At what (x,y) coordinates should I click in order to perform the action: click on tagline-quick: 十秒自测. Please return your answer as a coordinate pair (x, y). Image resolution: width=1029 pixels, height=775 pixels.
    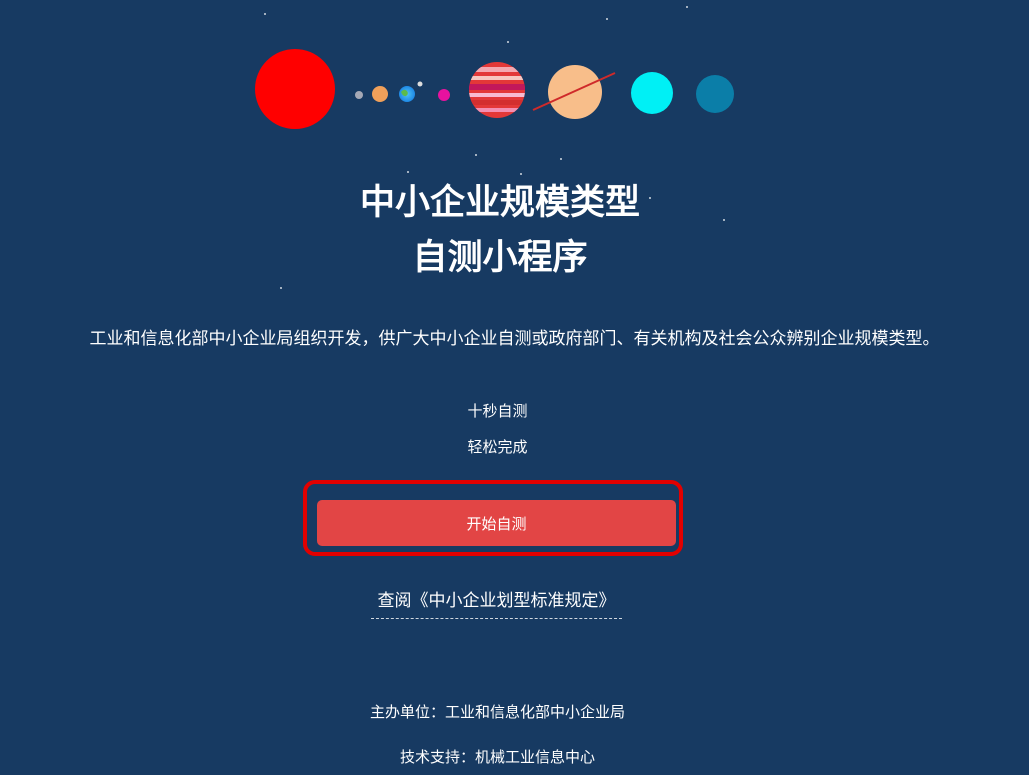
    Looking at the image, I should click on (497, 411).